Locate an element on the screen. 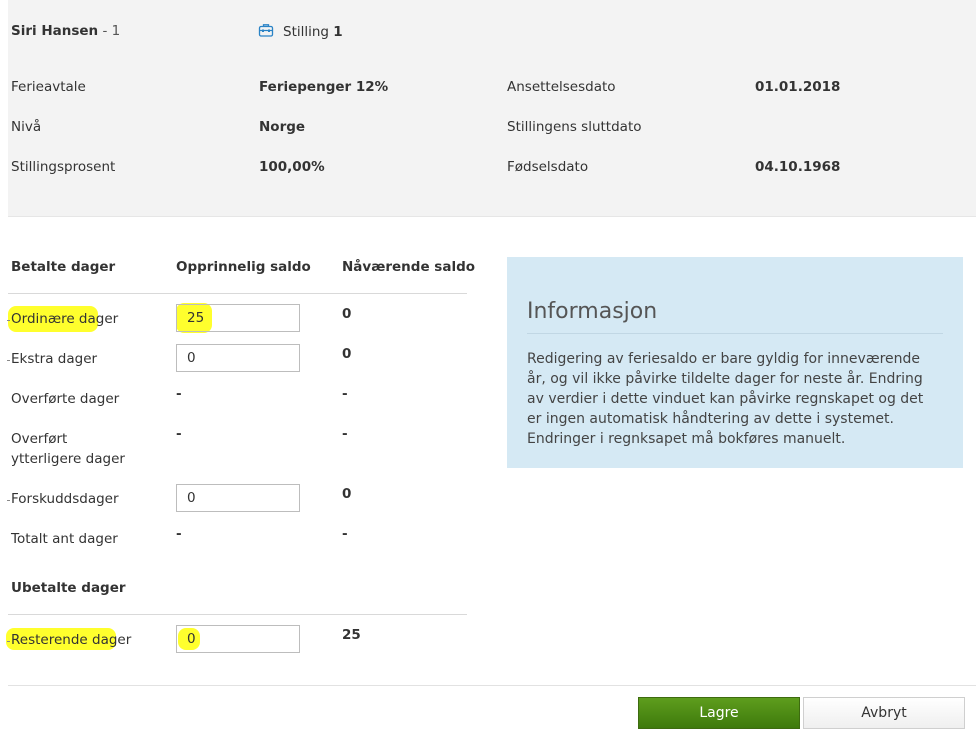  original-totalt-ant-dager: - is located at coordinates (179, 534).